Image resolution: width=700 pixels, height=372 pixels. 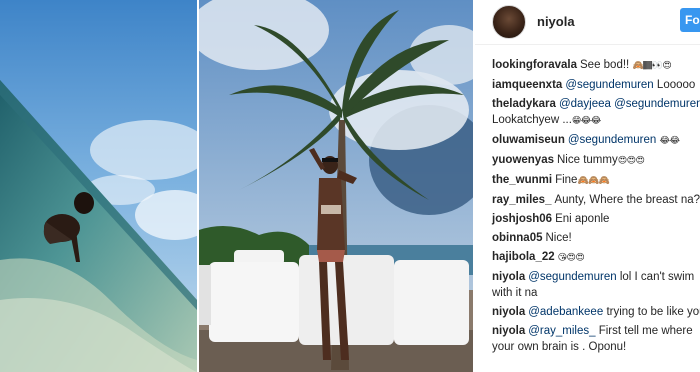 I want to click on comment-text: Nice!, so click(x=558, y=238).